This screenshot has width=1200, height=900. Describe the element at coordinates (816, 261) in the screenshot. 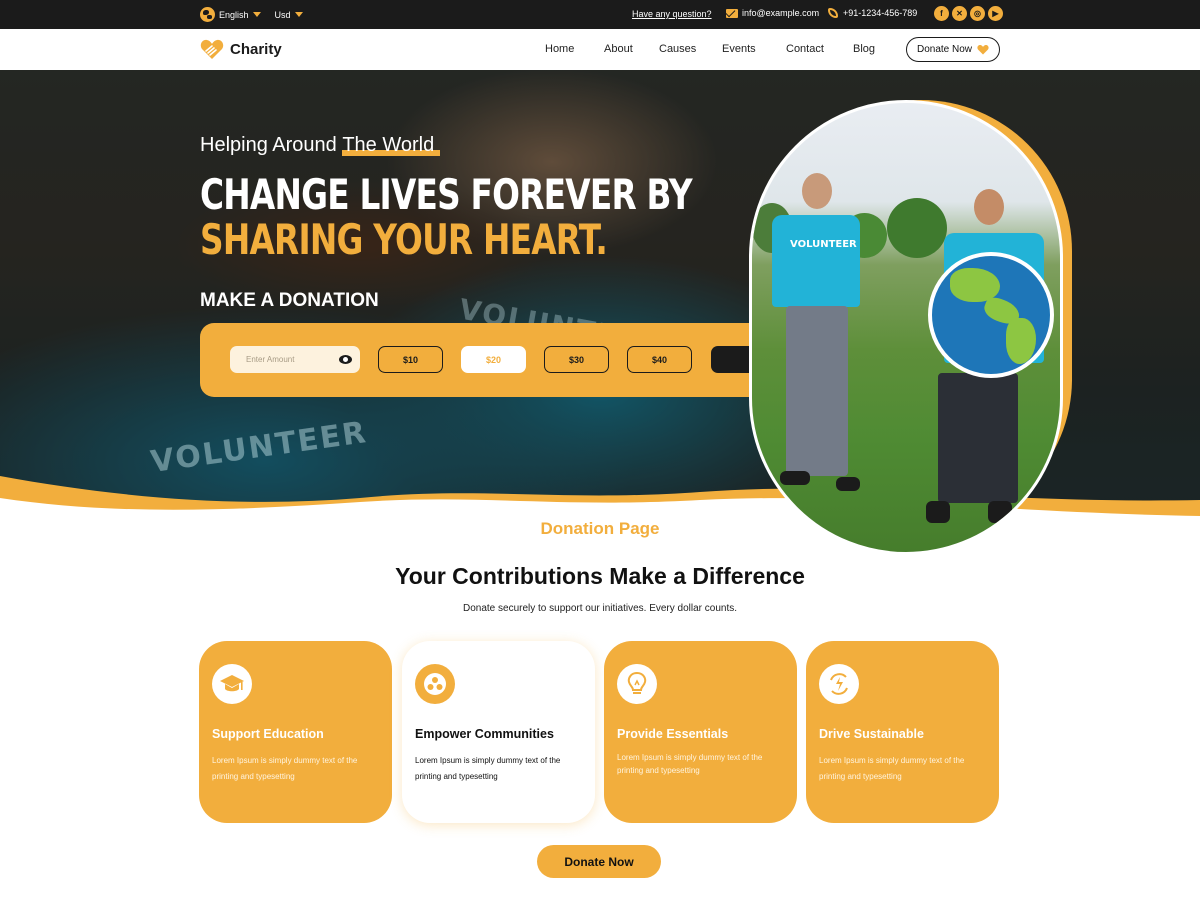

I see `volunteer-1-shirt: VOLUNTEER` at that location.